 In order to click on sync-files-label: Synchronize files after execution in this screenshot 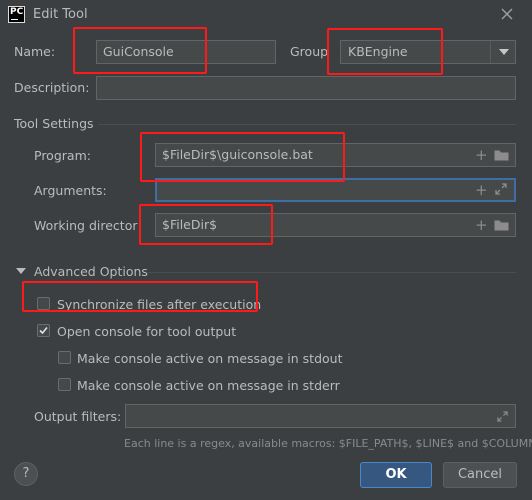, I will do `click(159, 304)`.